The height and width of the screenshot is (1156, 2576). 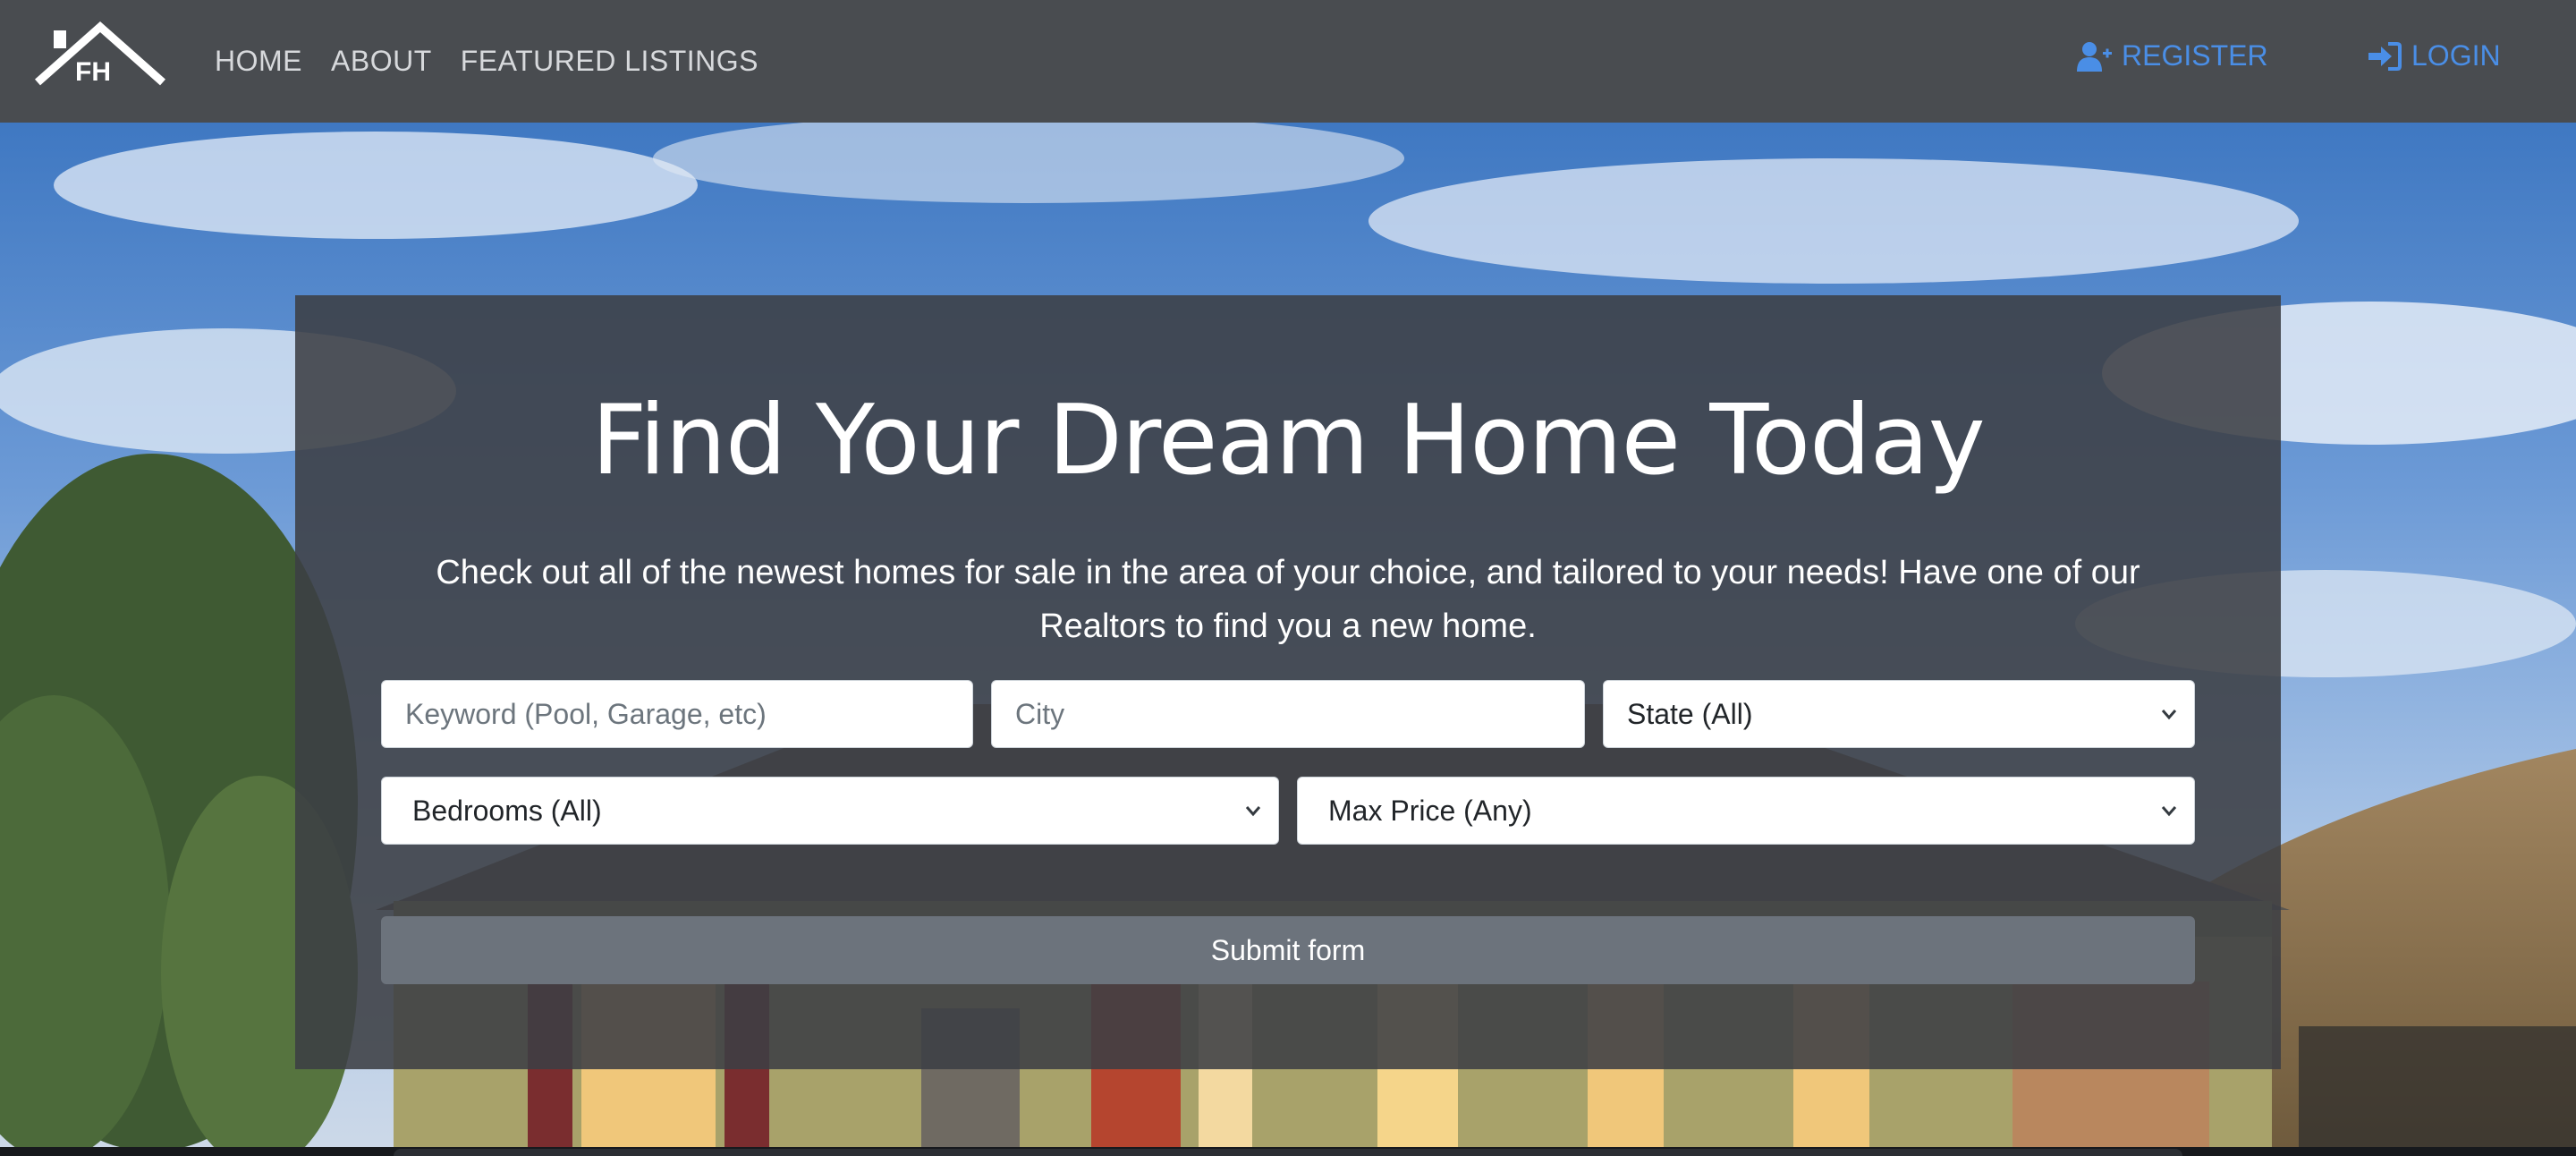 I want to click on nav-featured-listings: FEATURED LISTINGS, so click(x=609, y=61).